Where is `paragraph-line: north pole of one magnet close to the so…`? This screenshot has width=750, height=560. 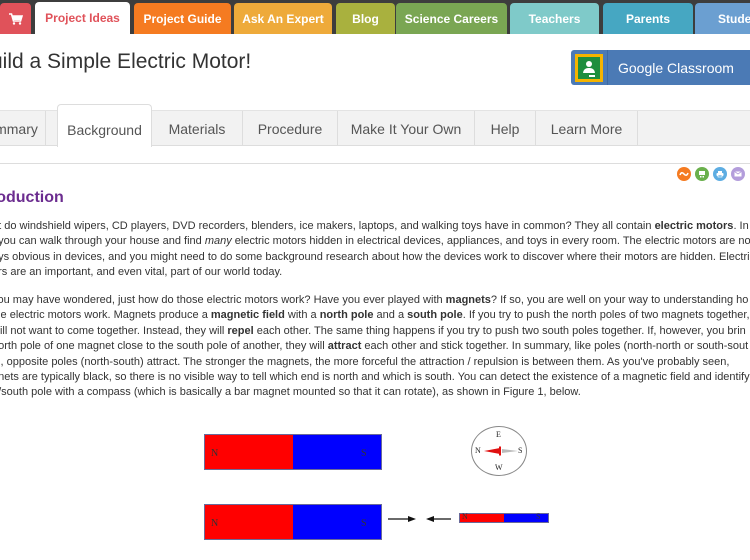
paragraph-line: north pole of one magnet close to the so… is located at coordinates (374, 346).